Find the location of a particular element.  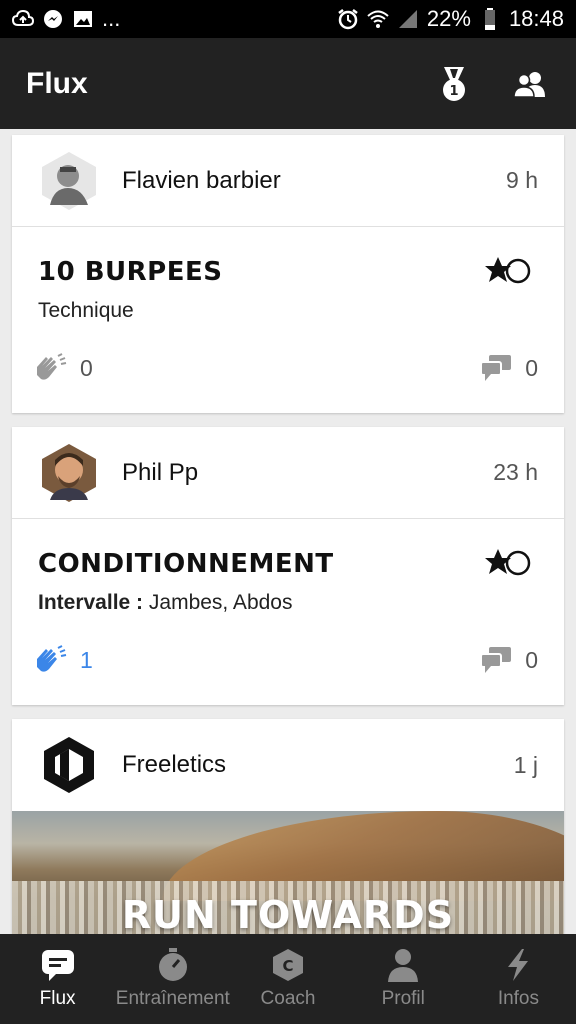

chat-bubble-icon is located at coordinates (58, 965).